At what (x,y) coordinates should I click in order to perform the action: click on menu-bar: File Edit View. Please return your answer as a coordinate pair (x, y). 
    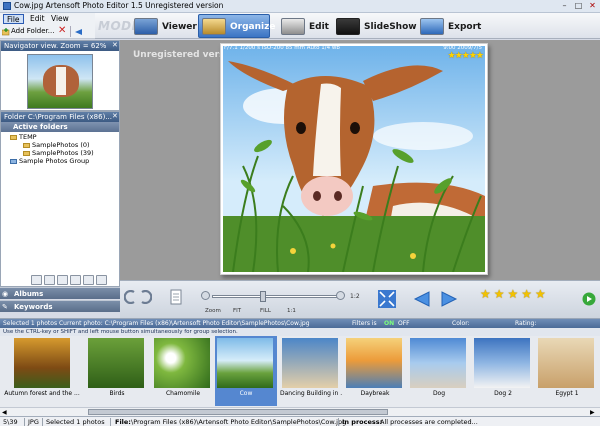
    Looking at the image, I should click on (47, 19).